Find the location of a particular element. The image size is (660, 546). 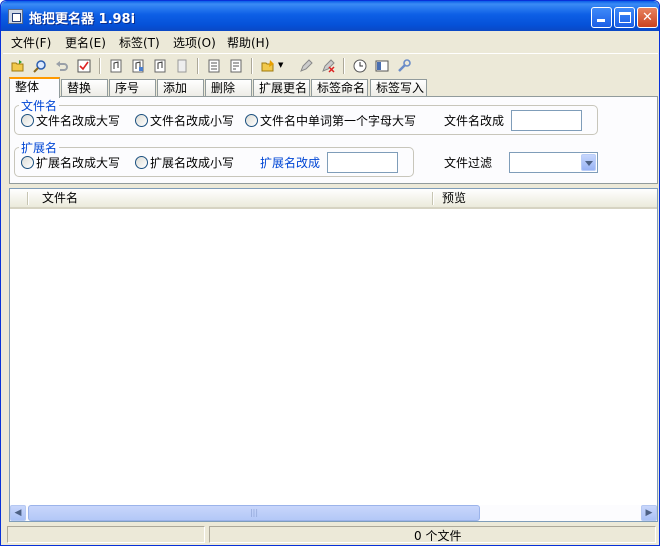

tab-add: 添加 is located at coordinates (180, 88).